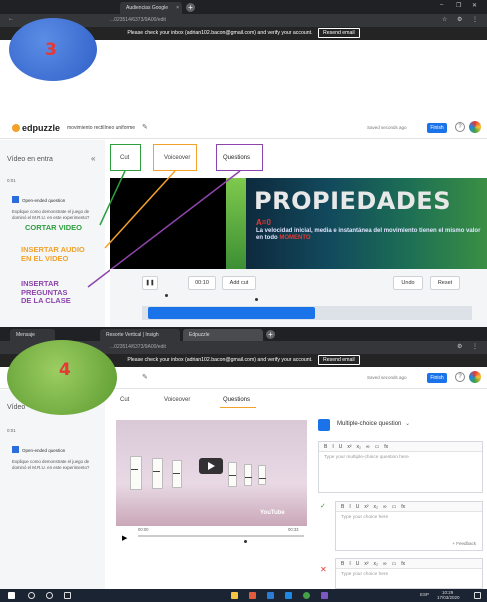  I want to click on notifications-icon, so click(477, 595).